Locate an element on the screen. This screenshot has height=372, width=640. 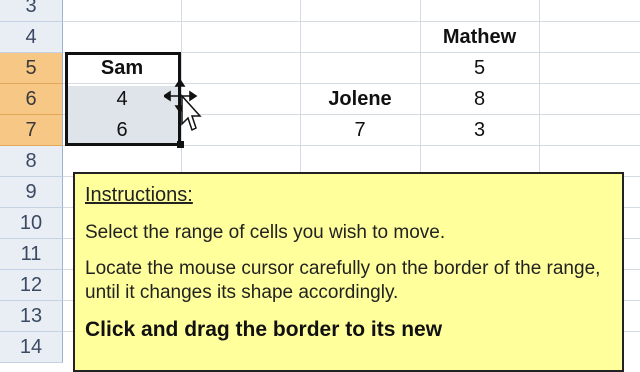
row-header-6: 6 is located at coordinates (31, 99).